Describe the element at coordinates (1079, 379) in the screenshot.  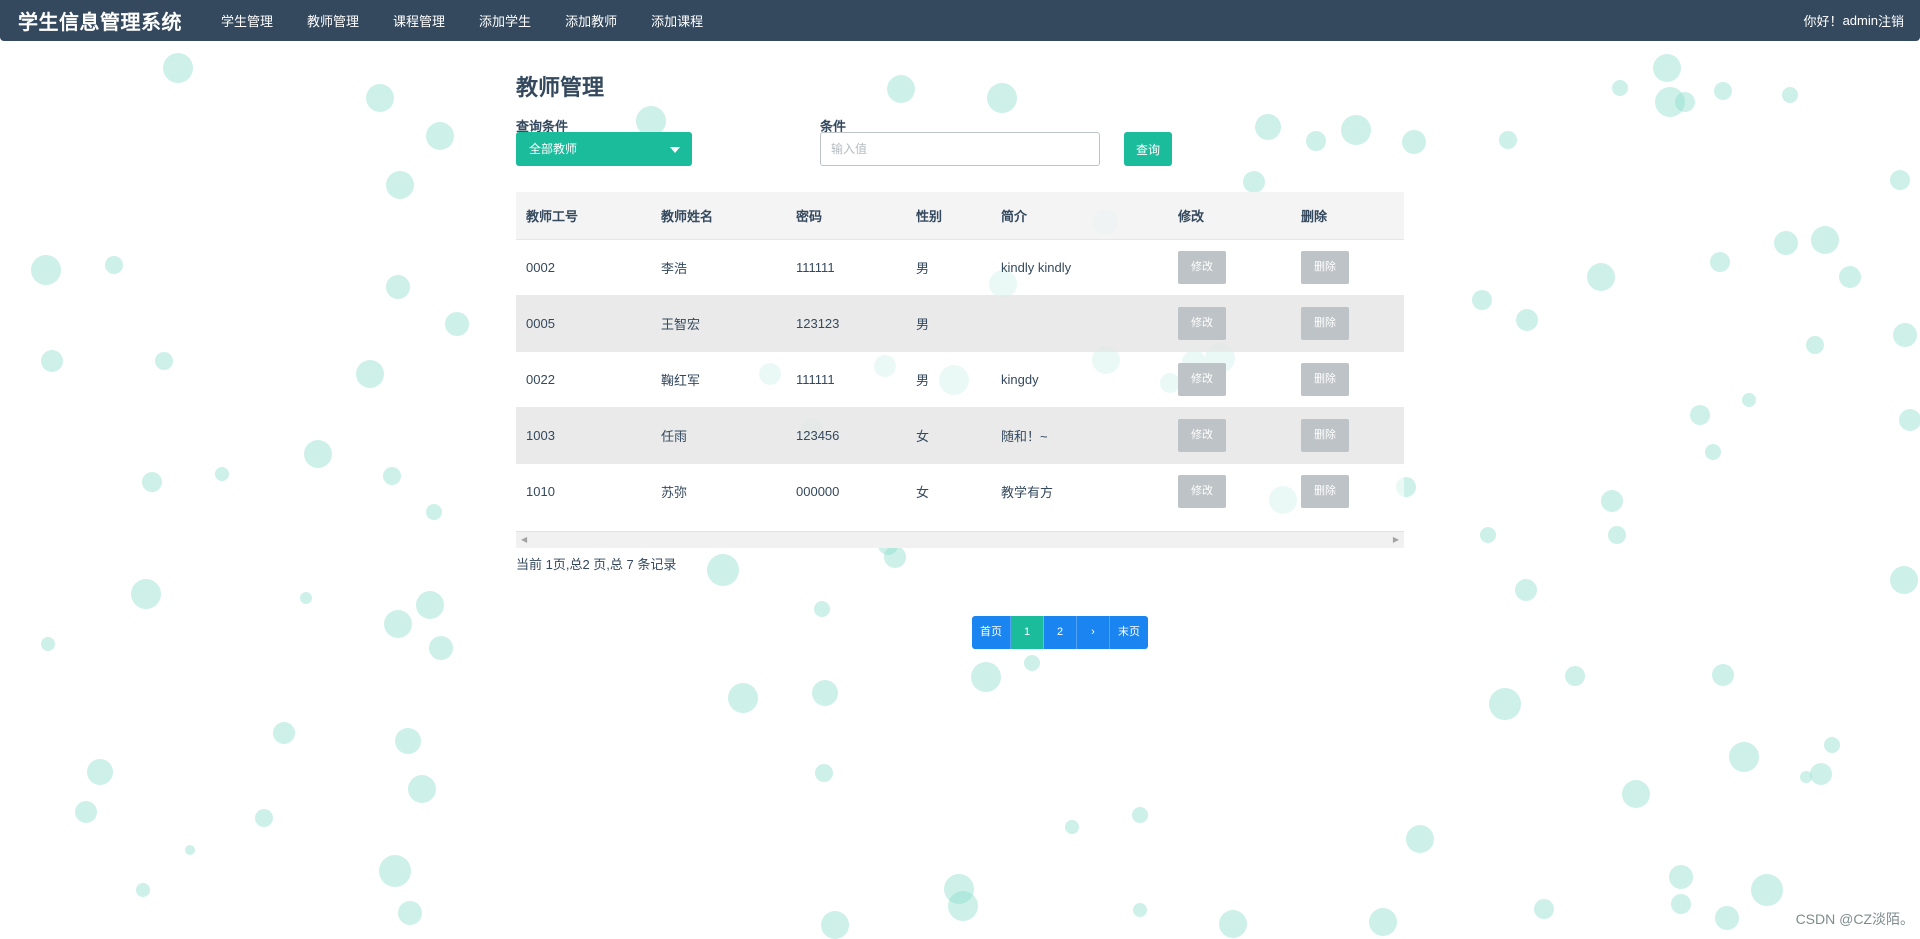
I see `cell-intro: kingdy` at that location.